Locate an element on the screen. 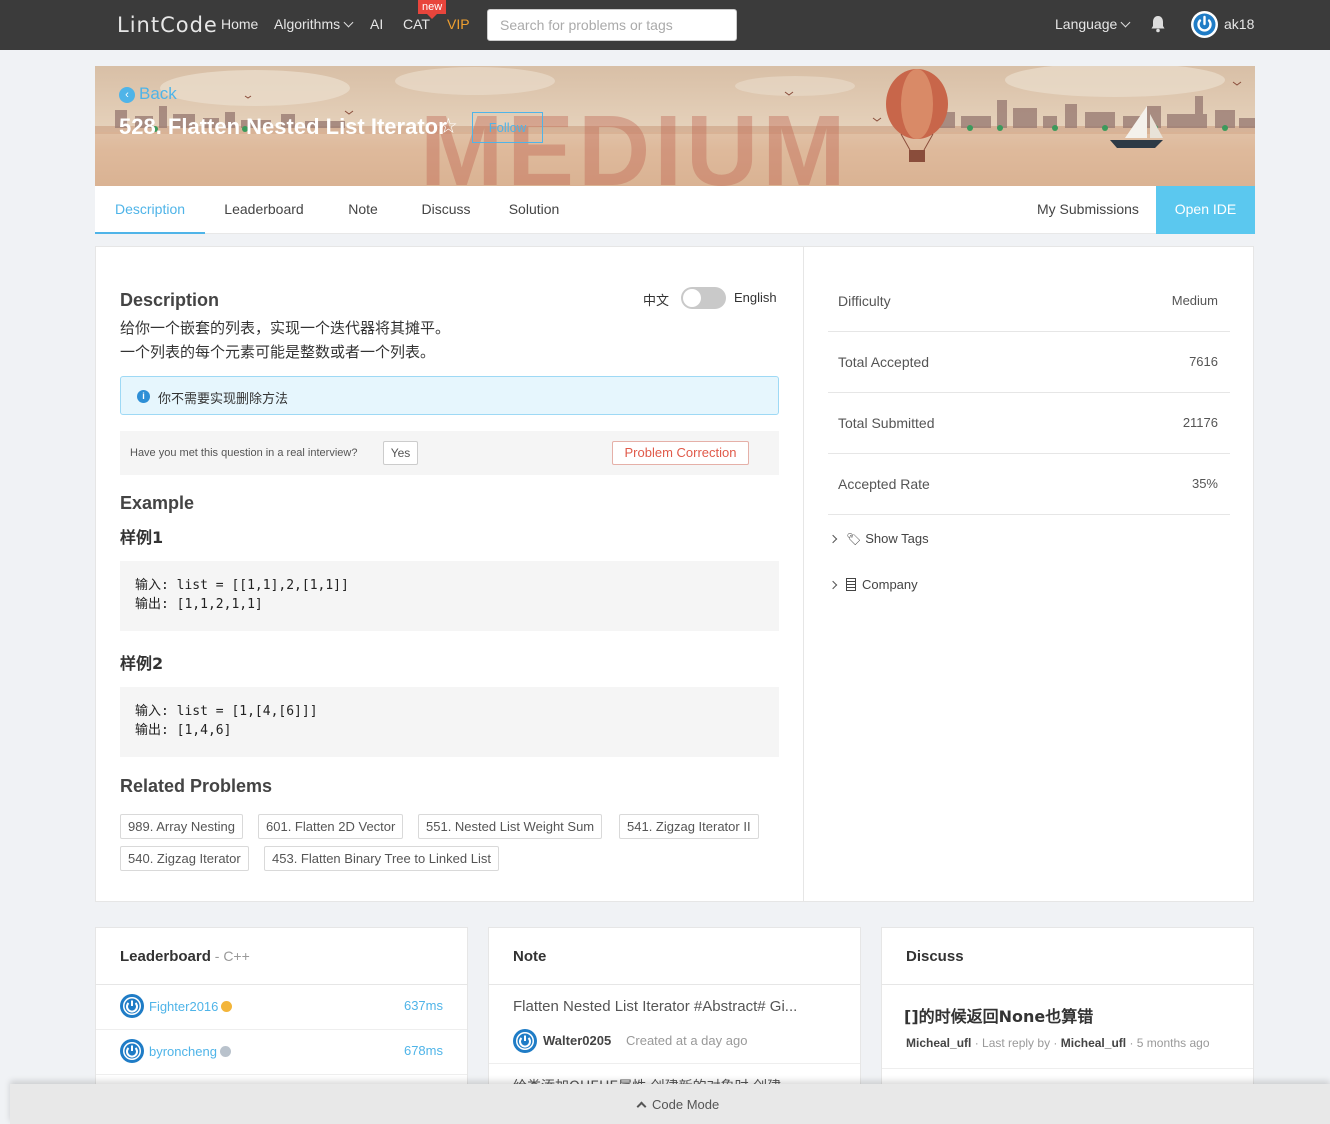  info-icon: i is located at coordinates (143, 396).